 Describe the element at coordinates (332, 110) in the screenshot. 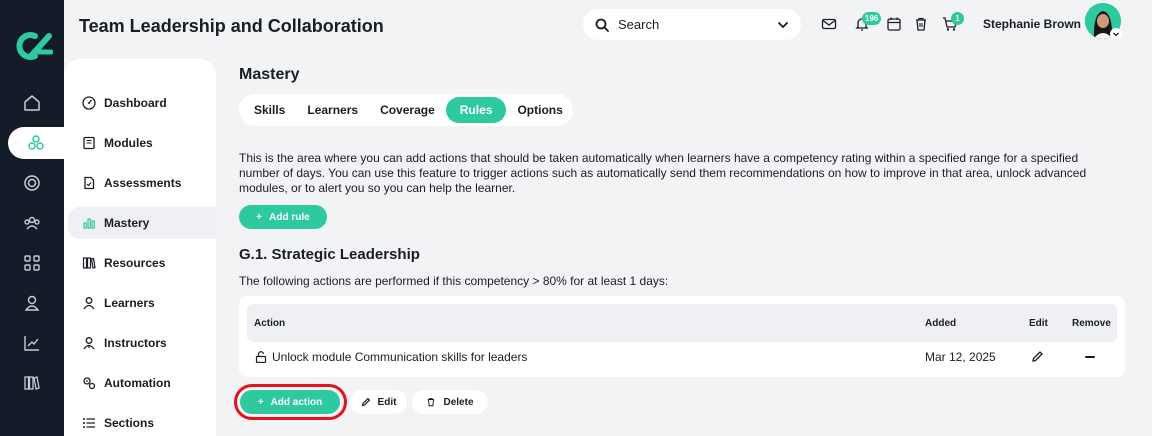

I see `tab-learners: Learners` at that location.